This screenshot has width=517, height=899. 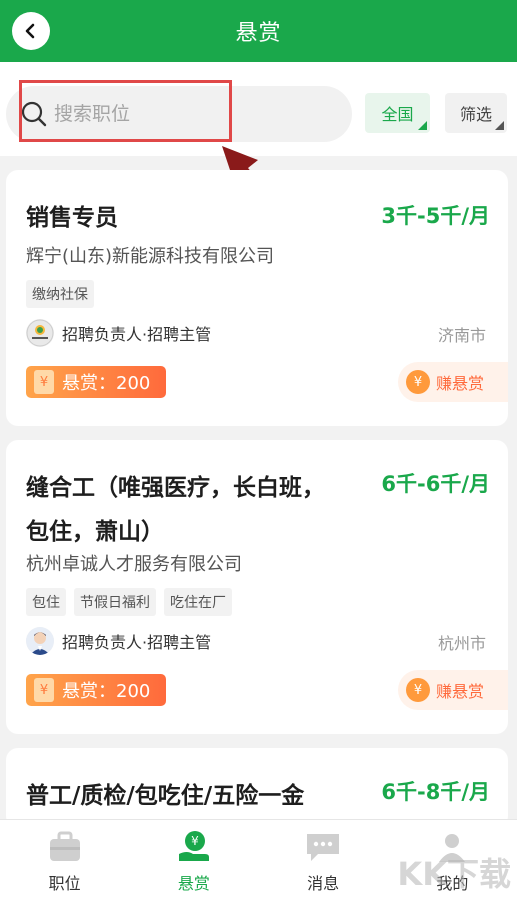 I want to click on company-name: 杭州卓诚人才服务有限公司, so click(x=134, y=564).